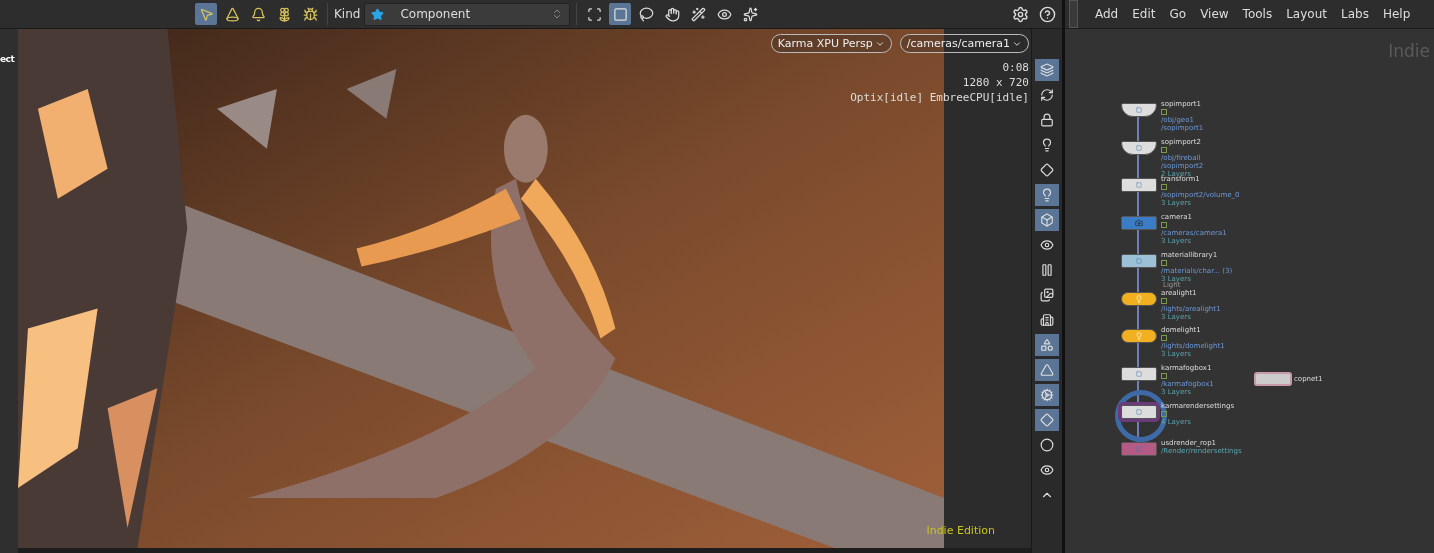 The width and height of the screenshot is (1434, 553). I want to click on help-icon, so click(1047, 14).